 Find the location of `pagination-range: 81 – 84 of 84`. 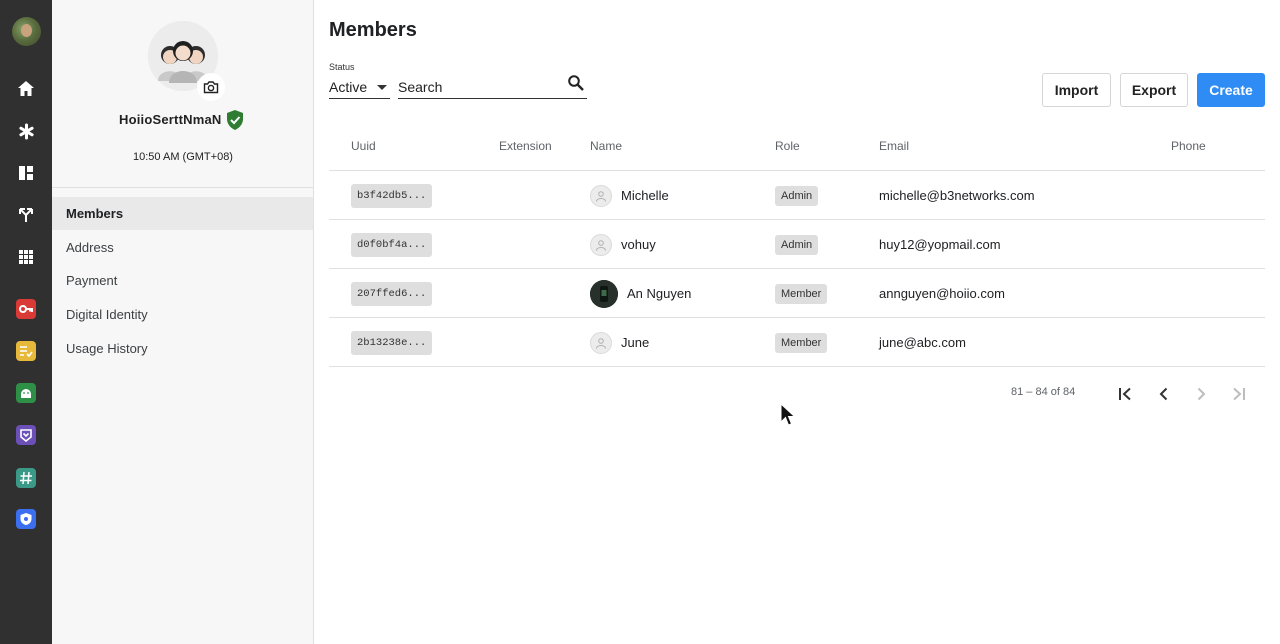

pagination-range: 81 – 84 of 84 is located at coordinates (1043, 392).